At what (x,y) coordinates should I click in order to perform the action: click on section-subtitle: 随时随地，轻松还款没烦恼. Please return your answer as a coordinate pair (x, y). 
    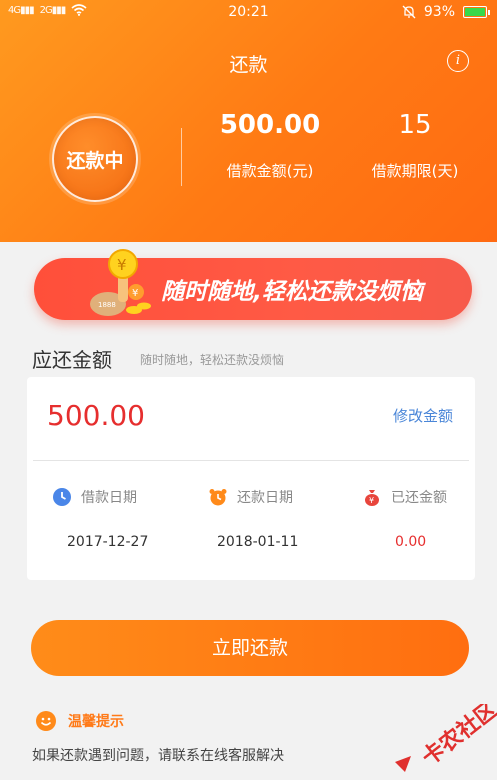
    Looking at the image, I should click on (212, 360).